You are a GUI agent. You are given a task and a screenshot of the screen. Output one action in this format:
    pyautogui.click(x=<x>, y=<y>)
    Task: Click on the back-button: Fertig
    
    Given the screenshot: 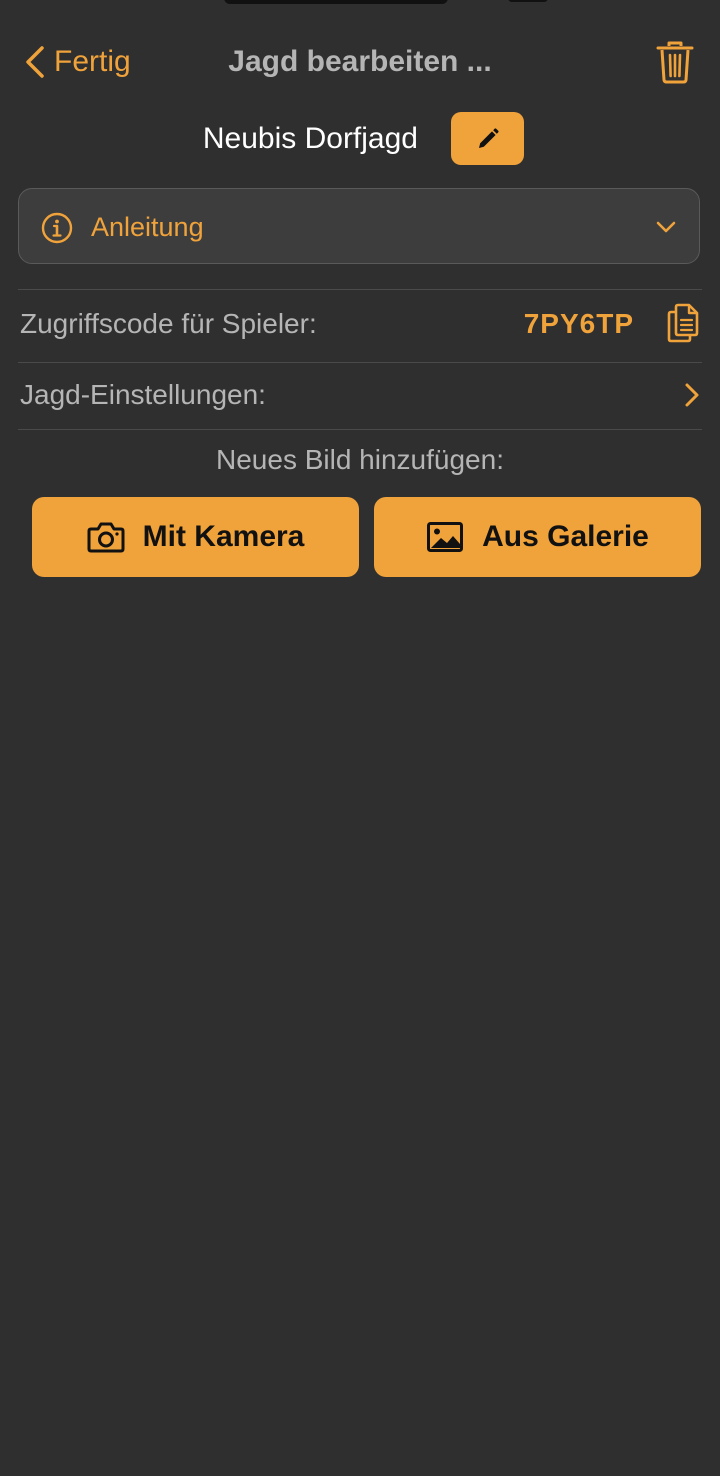 What is the action you would take?
    pyautogui.click(x=77, y=62)
    